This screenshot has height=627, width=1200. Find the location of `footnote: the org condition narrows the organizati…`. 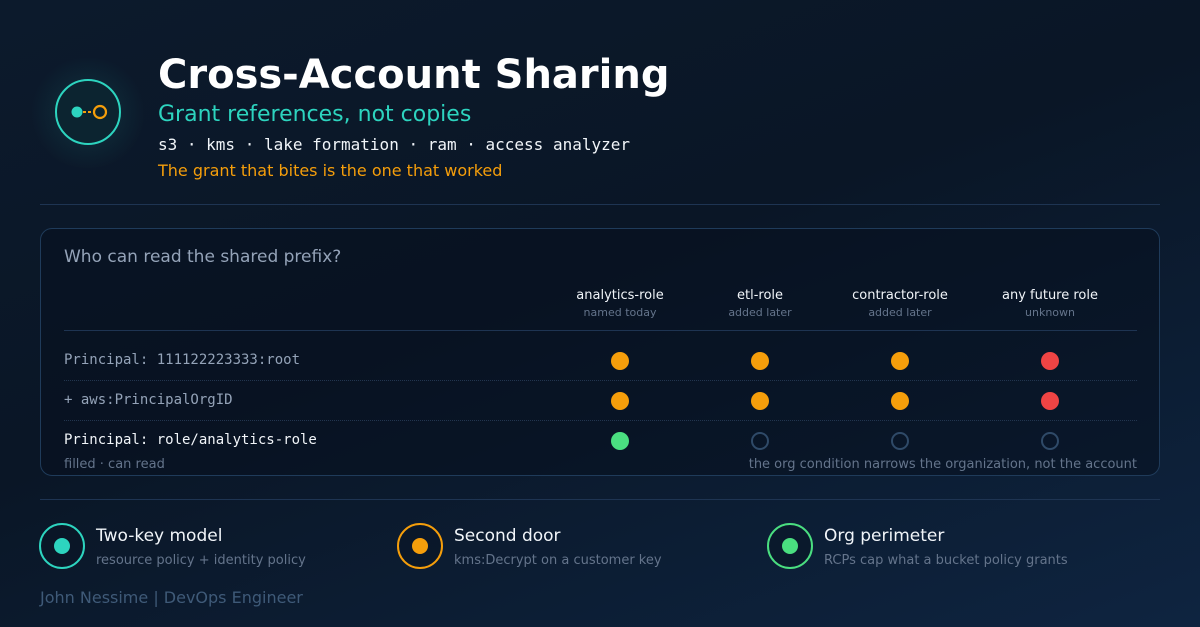

footnote: the org condition narrows the organizati… is located at coordinates (942, 464).